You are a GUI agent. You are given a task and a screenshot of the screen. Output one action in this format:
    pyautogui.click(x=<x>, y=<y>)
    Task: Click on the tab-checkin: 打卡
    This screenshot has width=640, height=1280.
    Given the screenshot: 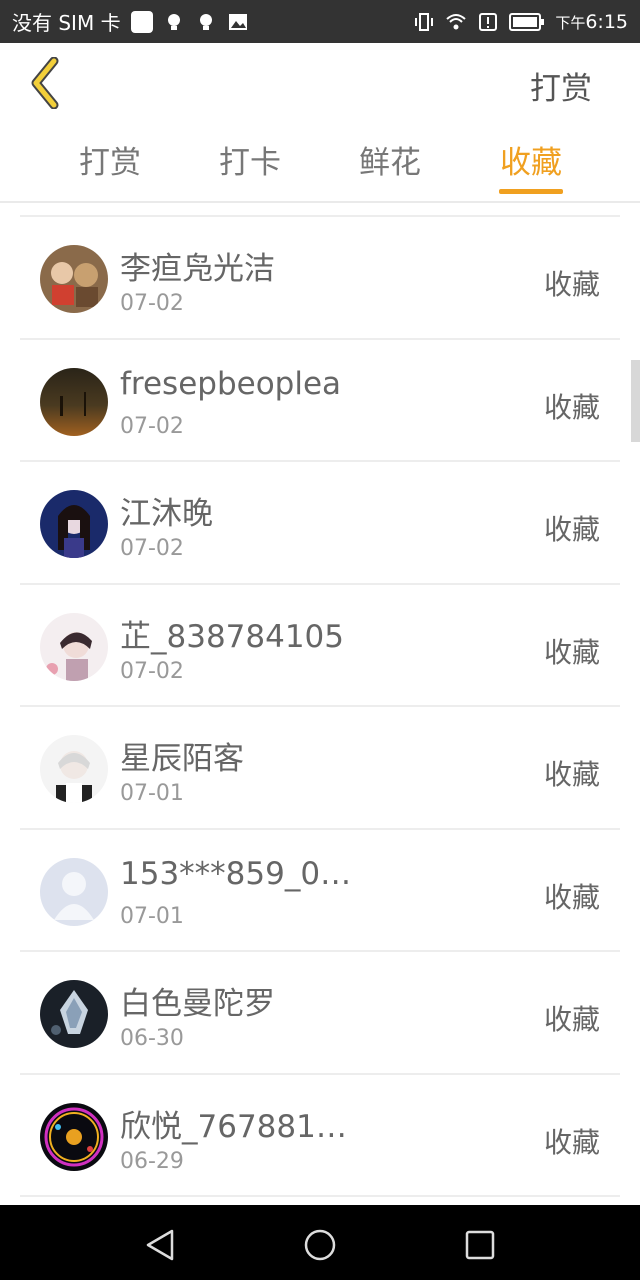 What is the action you would take?
    pyautogui.click(x=250, y=159)
    